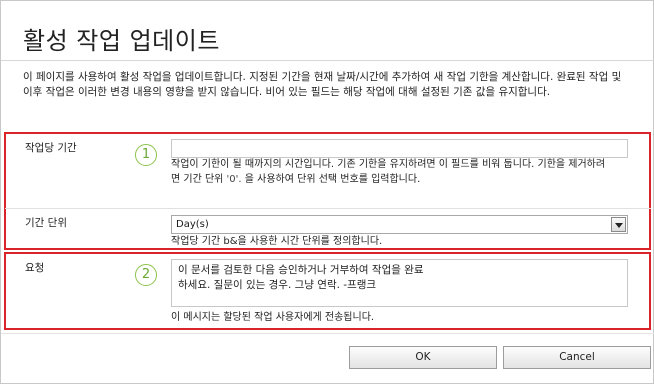 The height and width of the screenshot is (384, 654). What do you see at coordinates (234, 179) in the screenshot?
I see `duration-help-code: '0'.` at bounding box center [234, 179].